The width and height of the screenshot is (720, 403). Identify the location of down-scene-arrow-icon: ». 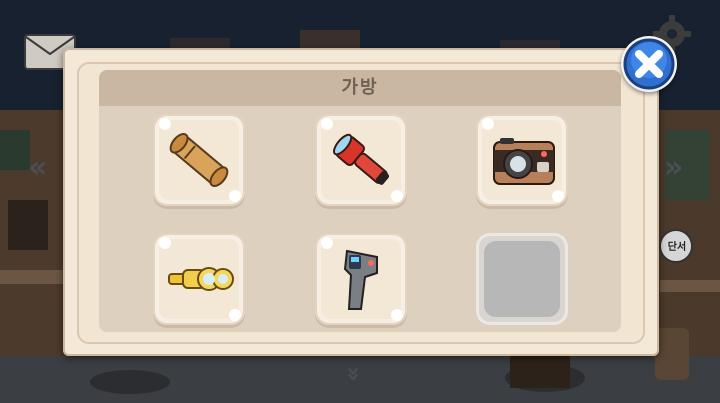
(354, 374).